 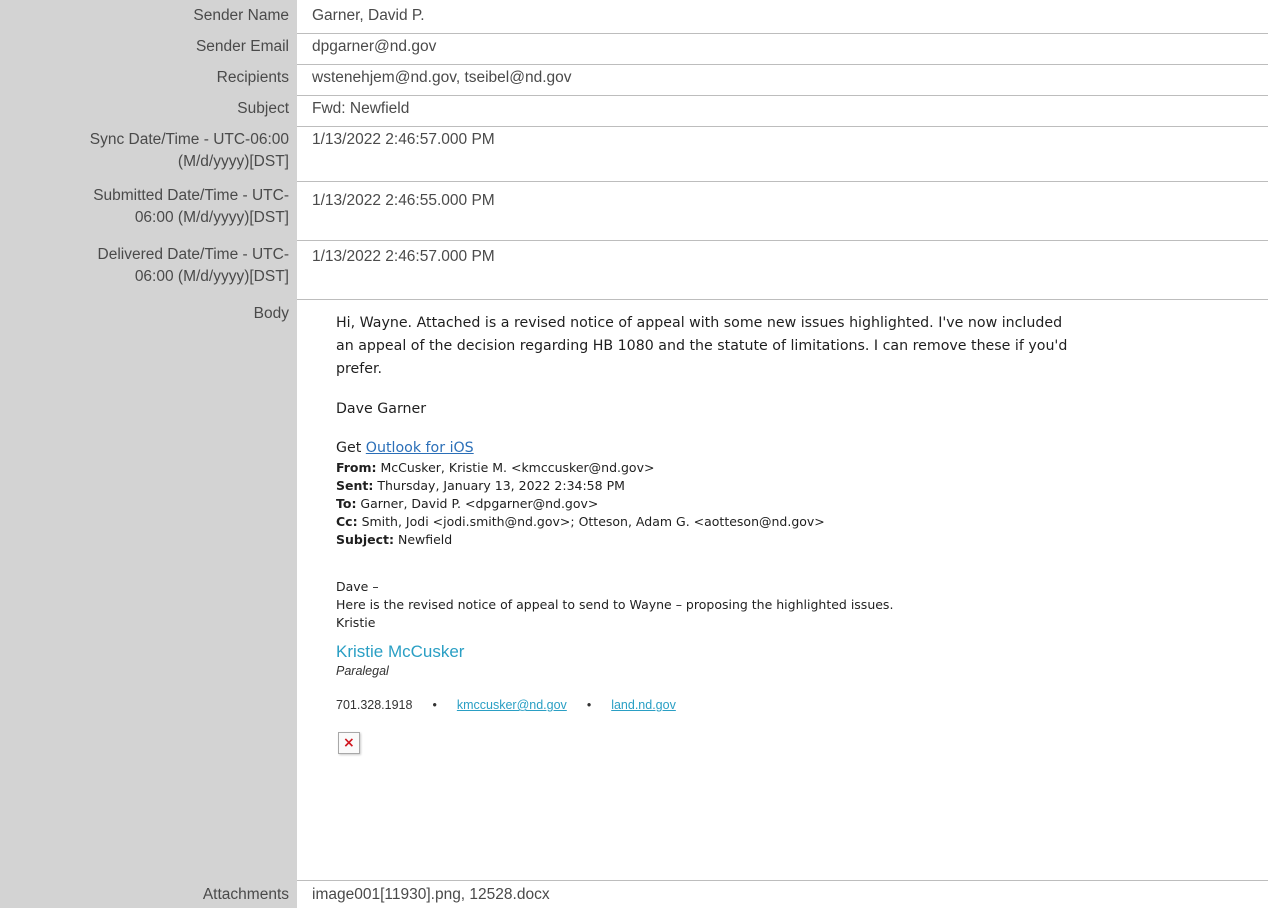 What do you see at coordinates (211, 217) in the screenshot?
I see `submitted-date-label-line-2: 06:00 (M/d/yyyy)[DST]` at bounding box center [211, 217].